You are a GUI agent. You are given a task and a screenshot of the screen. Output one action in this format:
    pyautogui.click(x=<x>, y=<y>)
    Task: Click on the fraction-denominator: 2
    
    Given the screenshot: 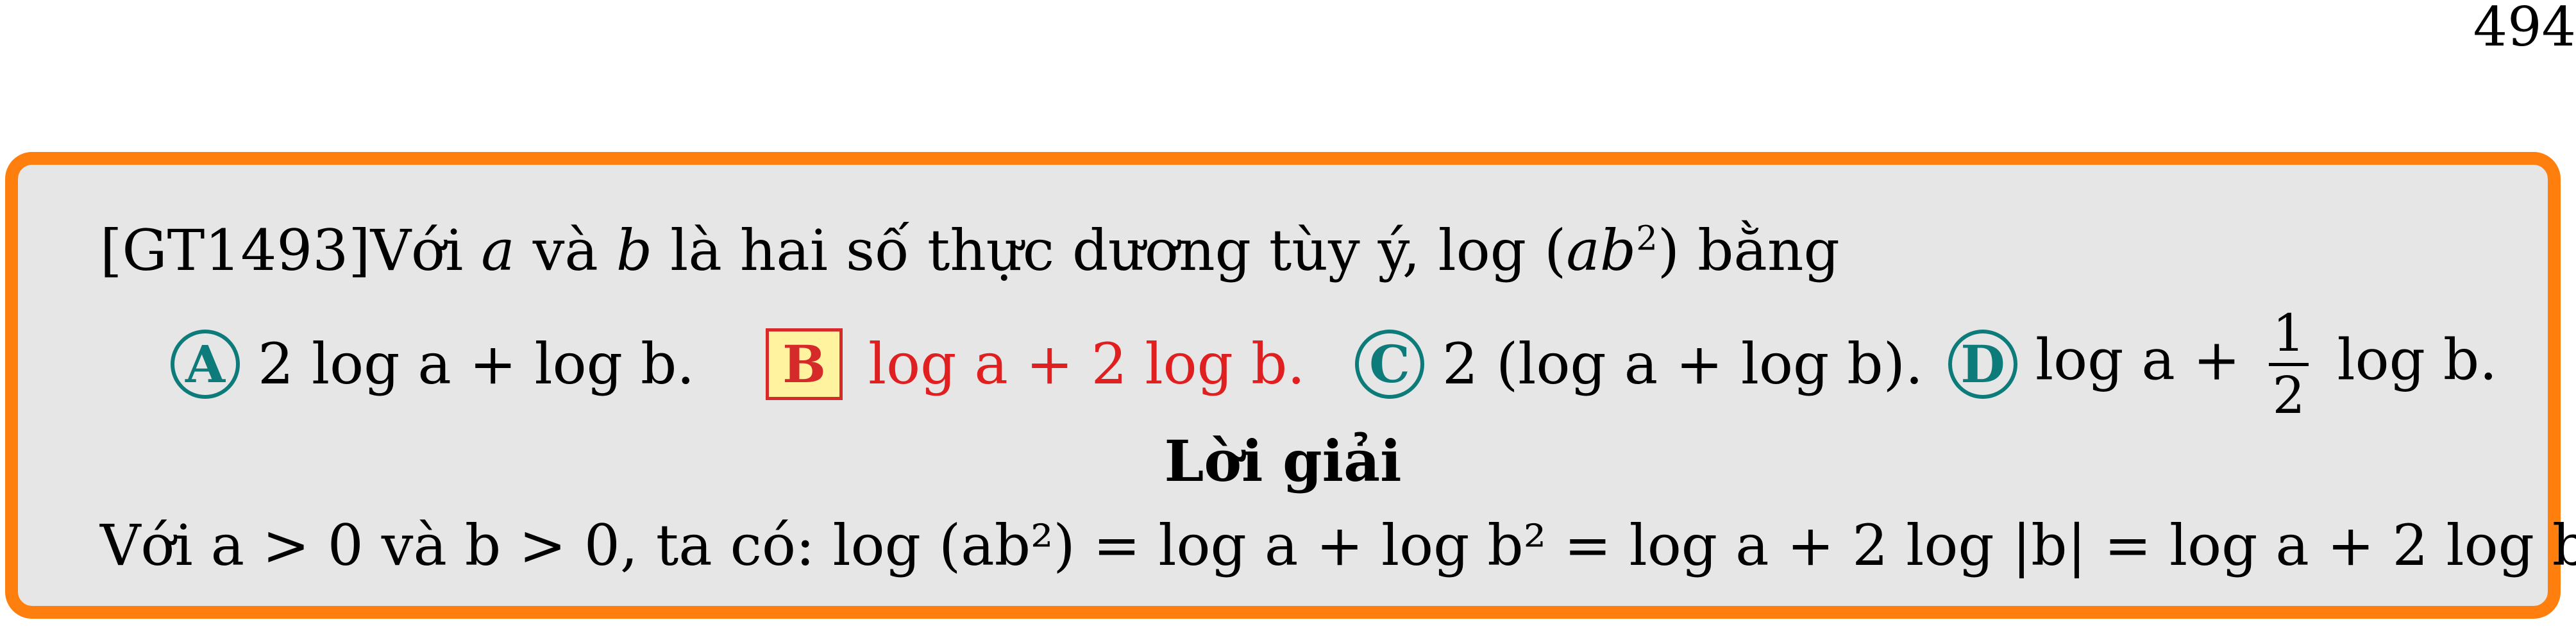 What is the action you would take?
    pyautogui.click(x=2288, y=395)
    